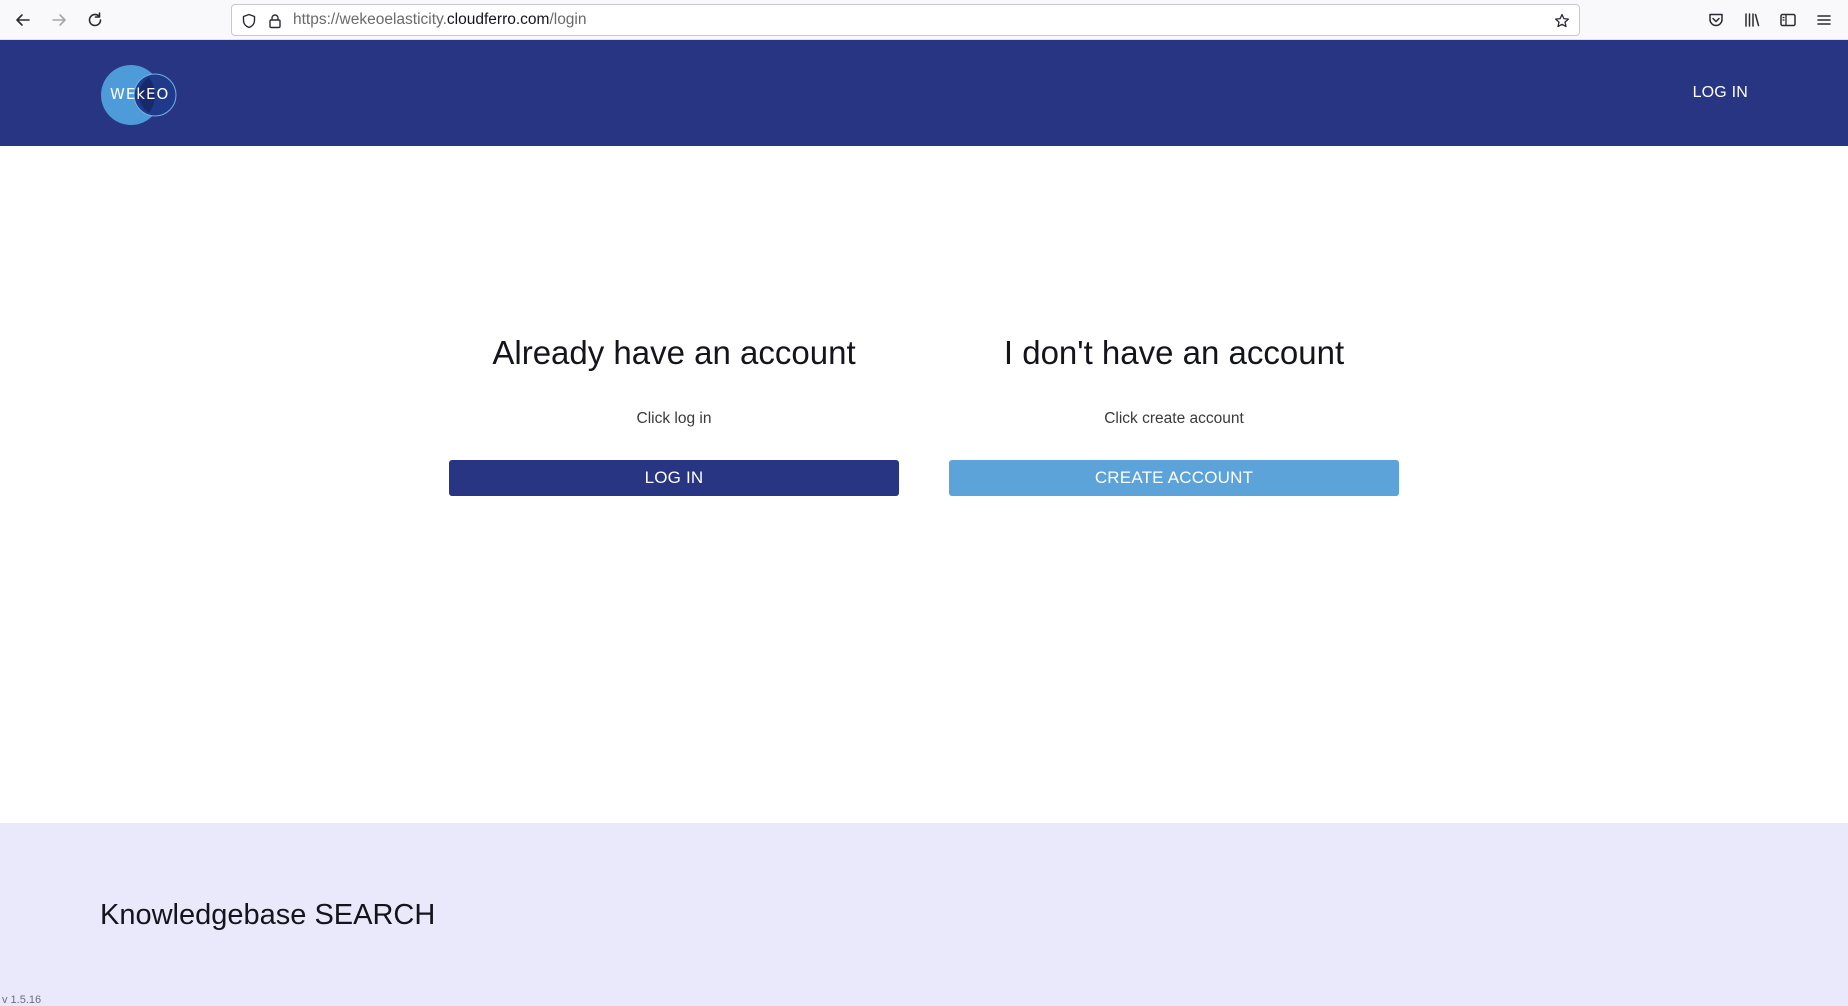 The image size is (1848, 1006). Describe the element at coordinates (924, 93) in the screenshot. I see `site-header: WEkEO LOG IN` at that location.